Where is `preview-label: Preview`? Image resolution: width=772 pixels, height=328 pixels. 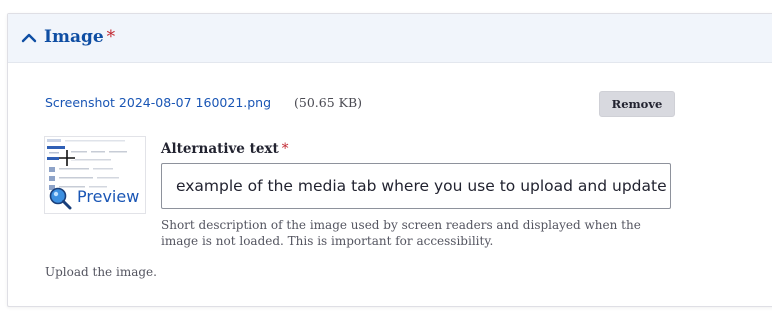
preview-label: Preview is located at coordinates (108, 196).